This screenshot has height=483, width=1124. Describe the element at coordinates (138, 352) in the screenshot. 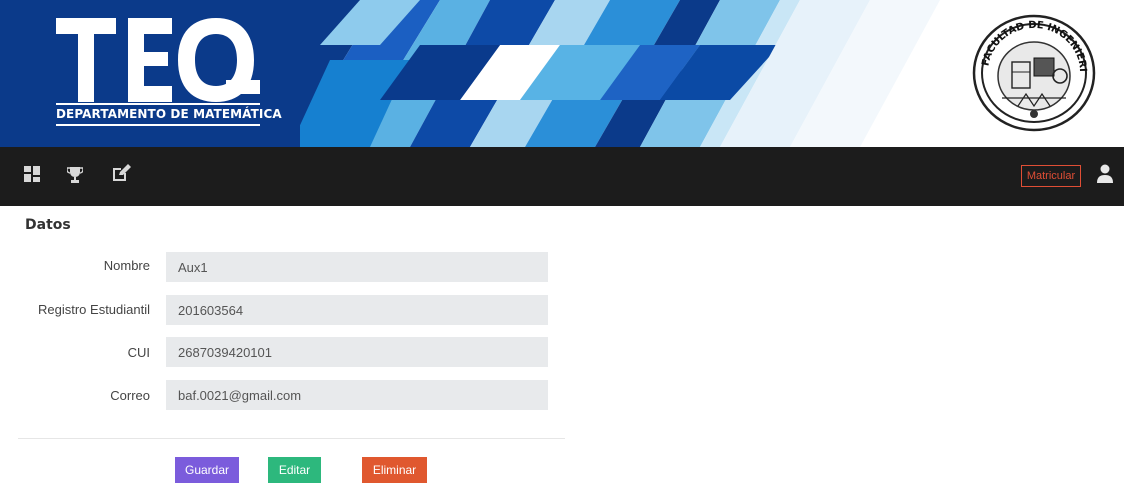

I see `field-label-cui: CUI` at that location.